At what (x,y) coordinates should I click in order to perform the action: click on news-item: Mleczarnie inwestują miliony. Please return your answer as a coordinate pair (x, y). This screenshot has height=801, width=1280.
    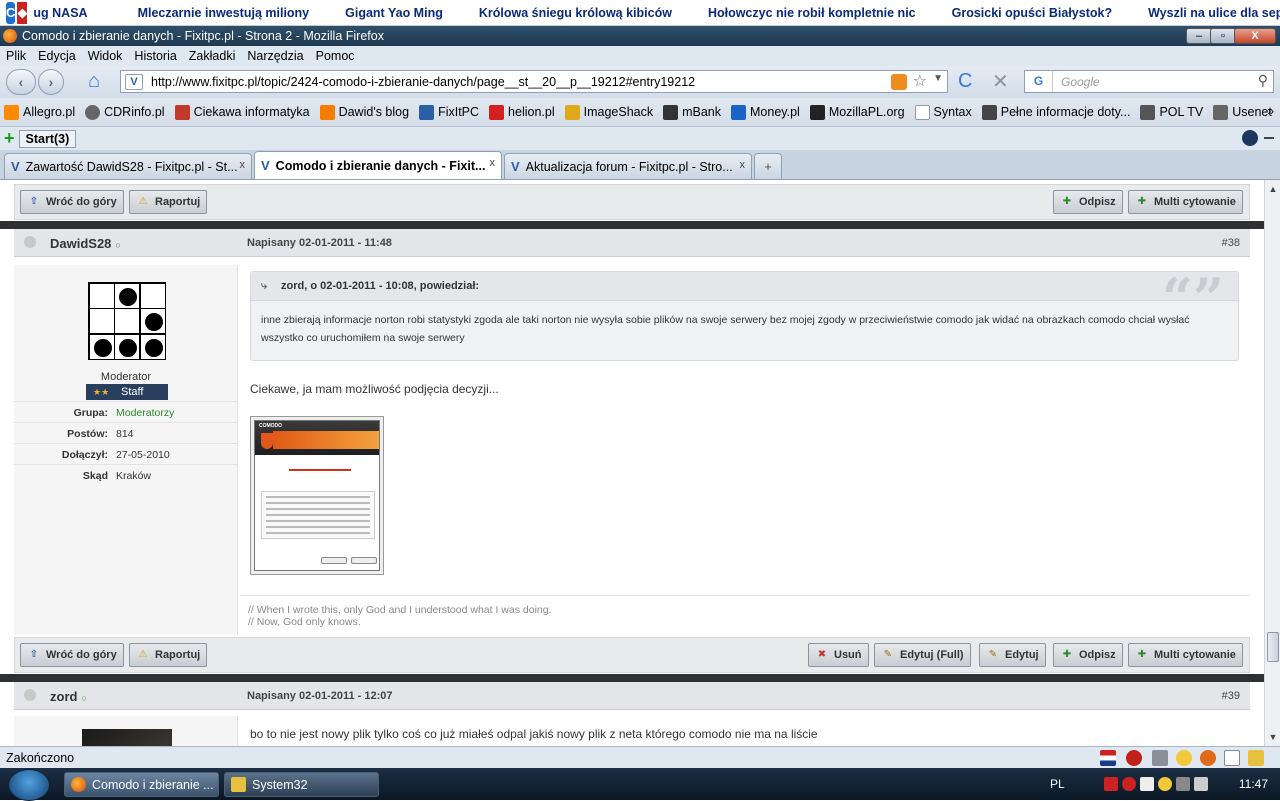
    Looking at the image, I should click on (224, 13).